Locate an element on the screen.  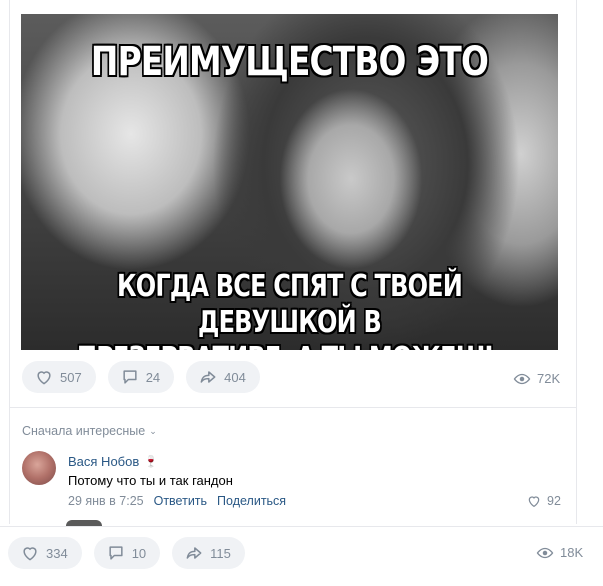
like-button: 507 is located at coordinates (59, 377).